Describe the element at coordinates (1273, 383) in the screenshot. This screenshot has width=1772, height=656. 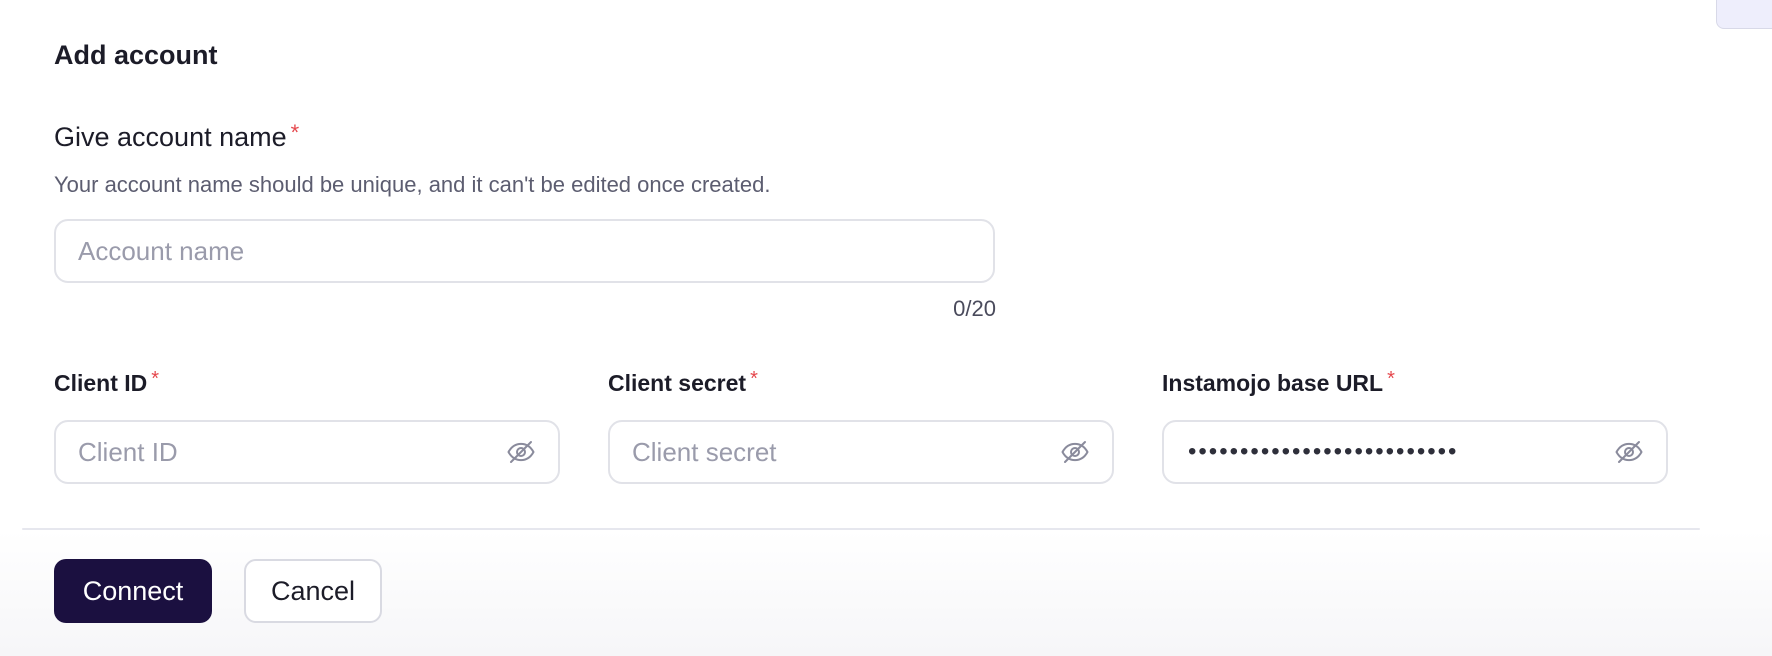
I see `instamojo-base-url-label-text: Instamojo base URL` at that location.